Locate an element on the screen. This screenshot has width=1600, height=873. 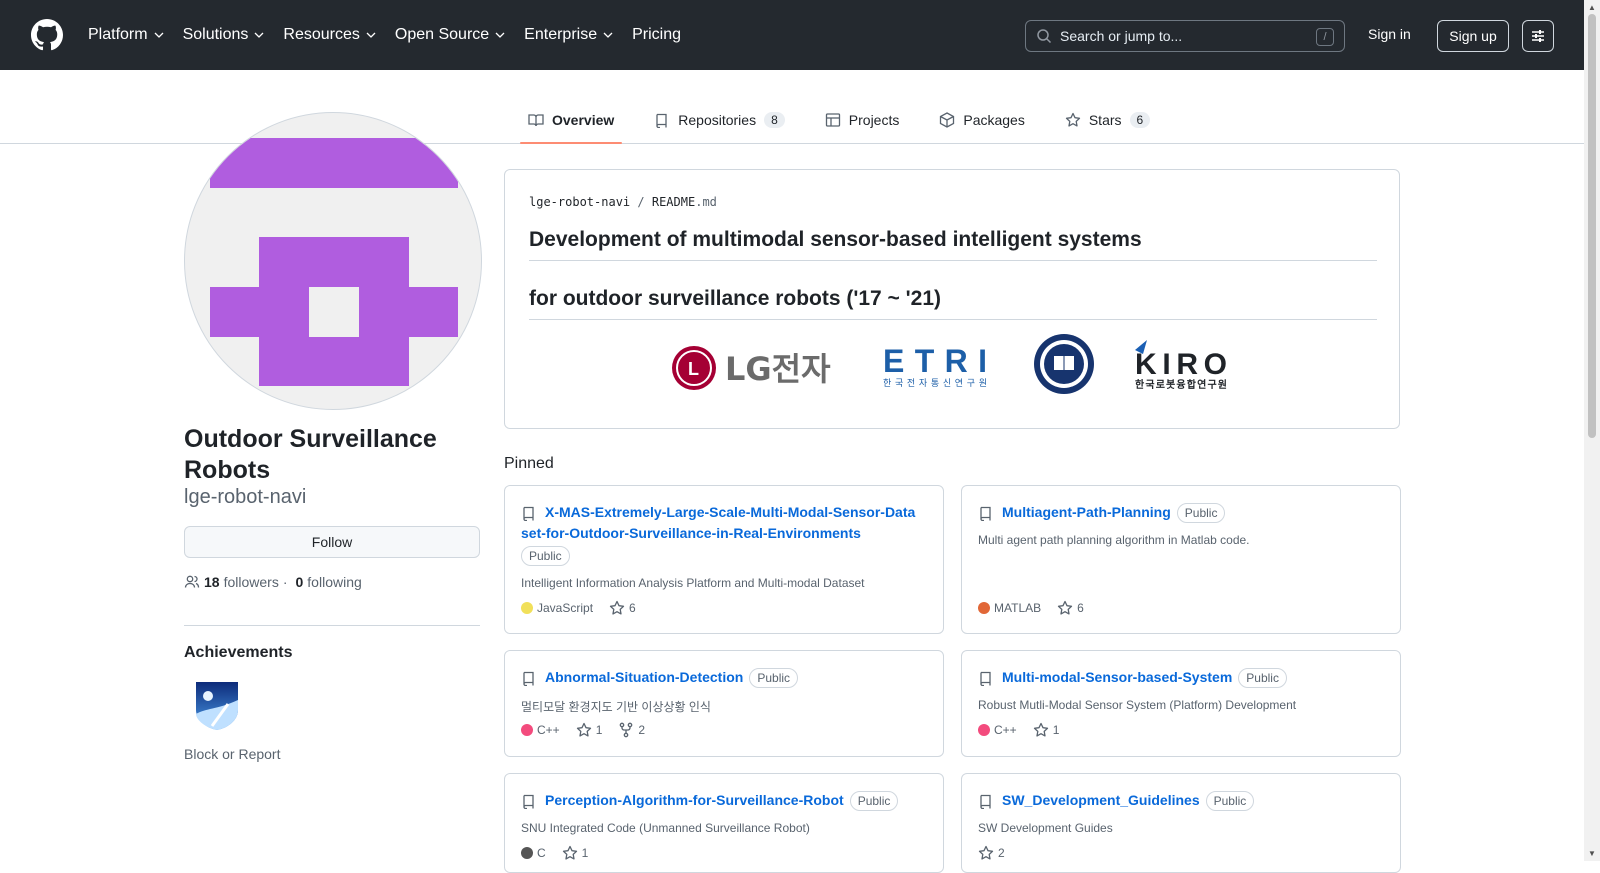
snu-emblem is located at coordinates (1064, 364).